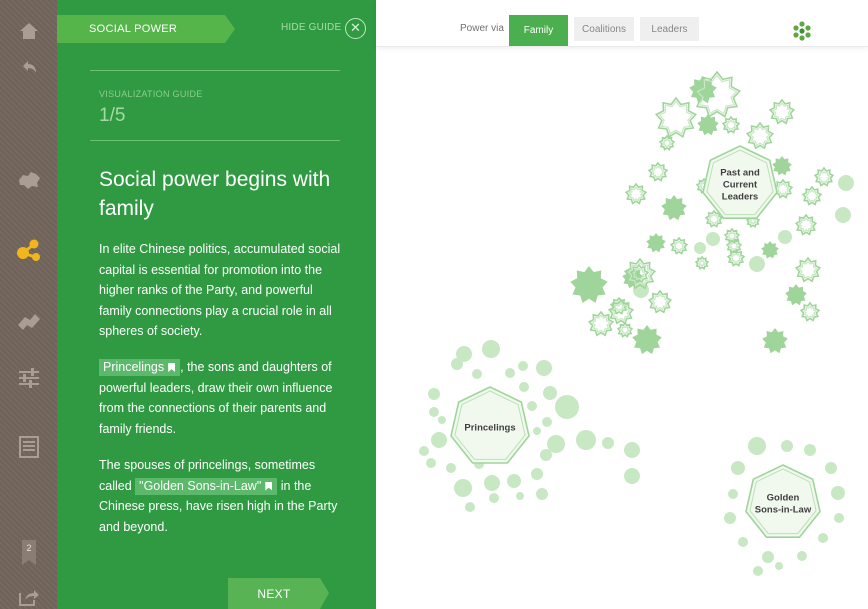 Image resolution: width=868 pixels, height=609 pixels. What do you see at coordinates (28, 592) in the screenshot?
I see `share-button` at bounding box center [28, 592].